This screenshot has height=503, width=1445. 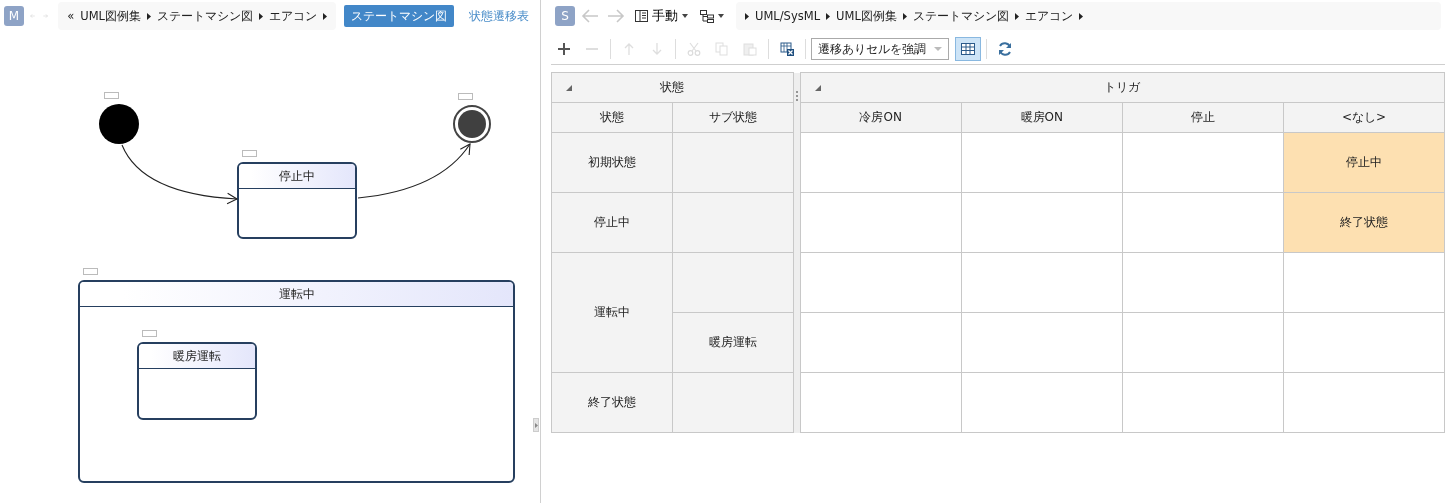 What do you see at coordinates (722, 49) in the screenshot?
I see `copy-icon` at bounding box center [722, 49].